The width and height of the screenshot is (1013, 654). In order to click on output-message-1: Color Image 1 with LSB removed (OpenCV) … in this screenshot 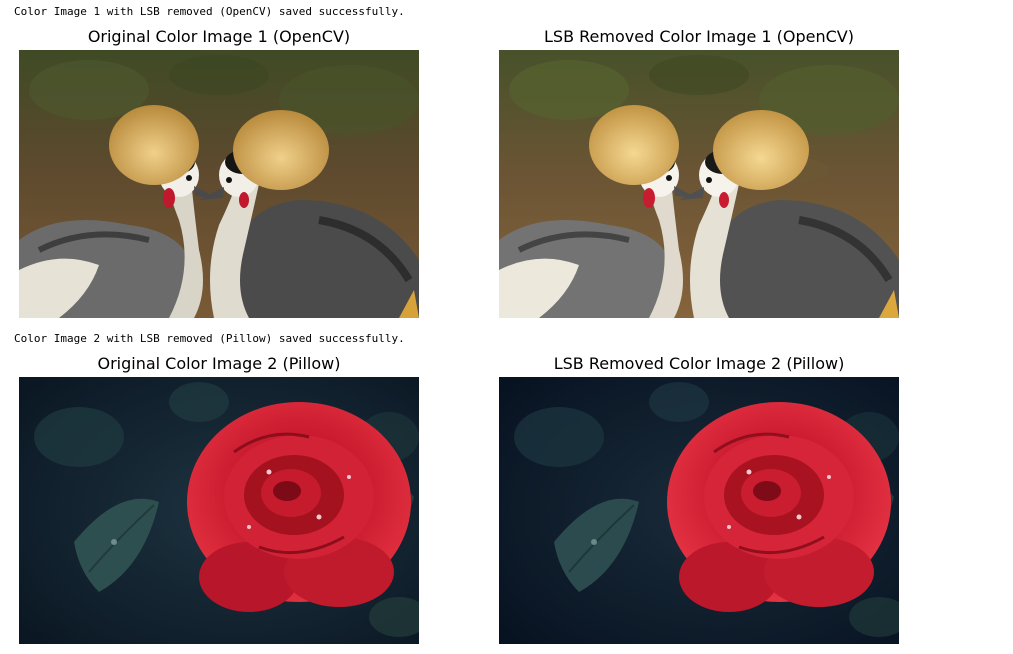, I will do `click(209, 11)`.